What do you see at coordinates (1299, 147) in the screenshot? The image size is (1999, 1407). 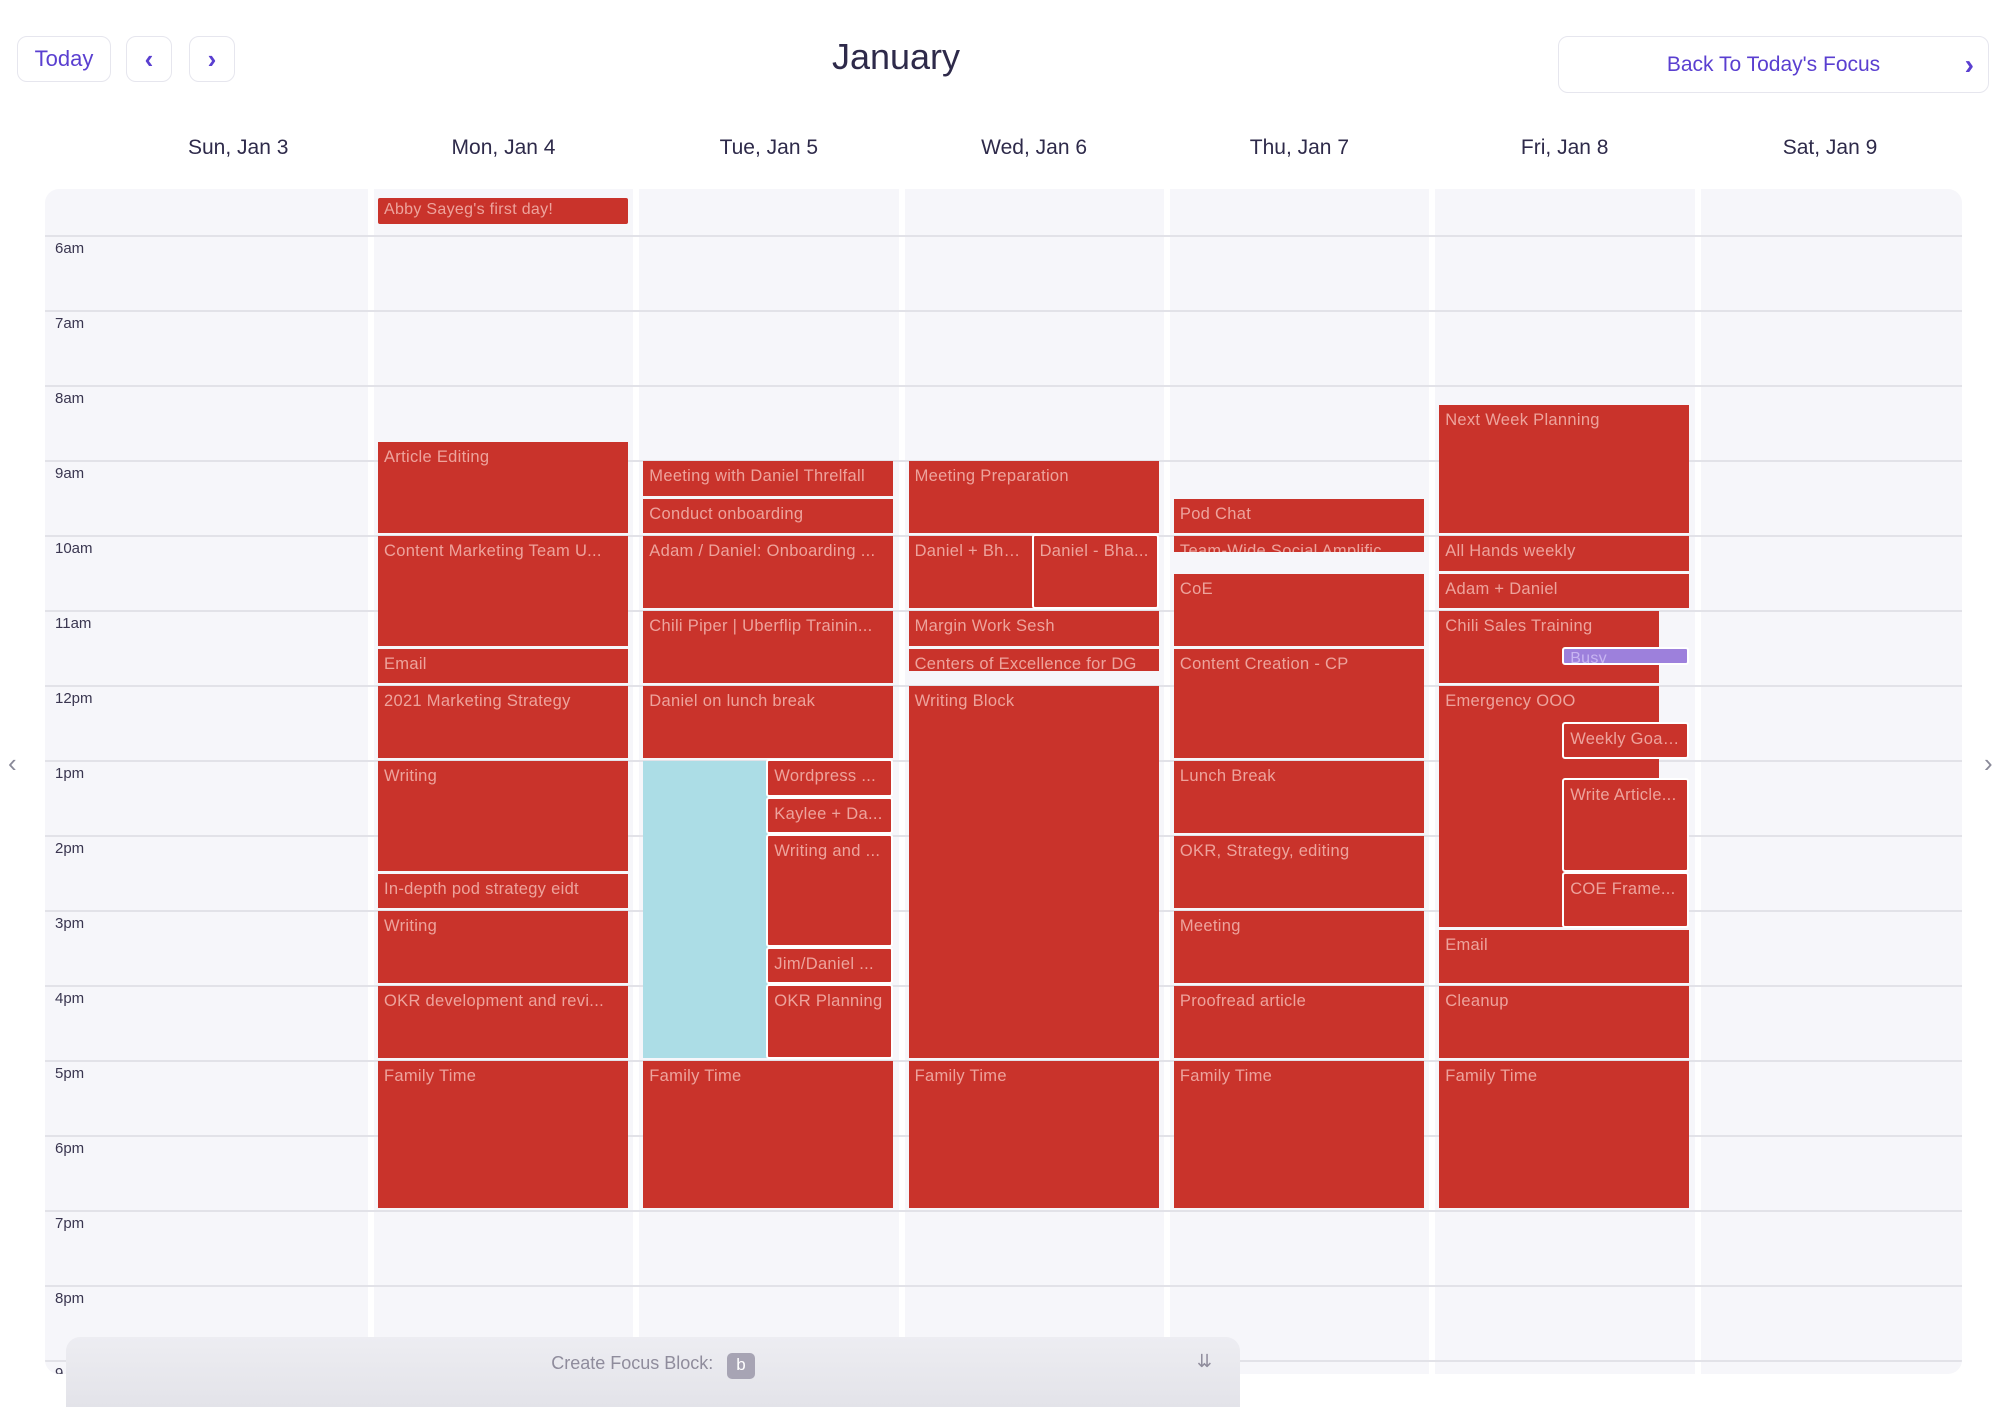 I see `day-header: Thu, Jan 7` at bounding box center [1299, 147].